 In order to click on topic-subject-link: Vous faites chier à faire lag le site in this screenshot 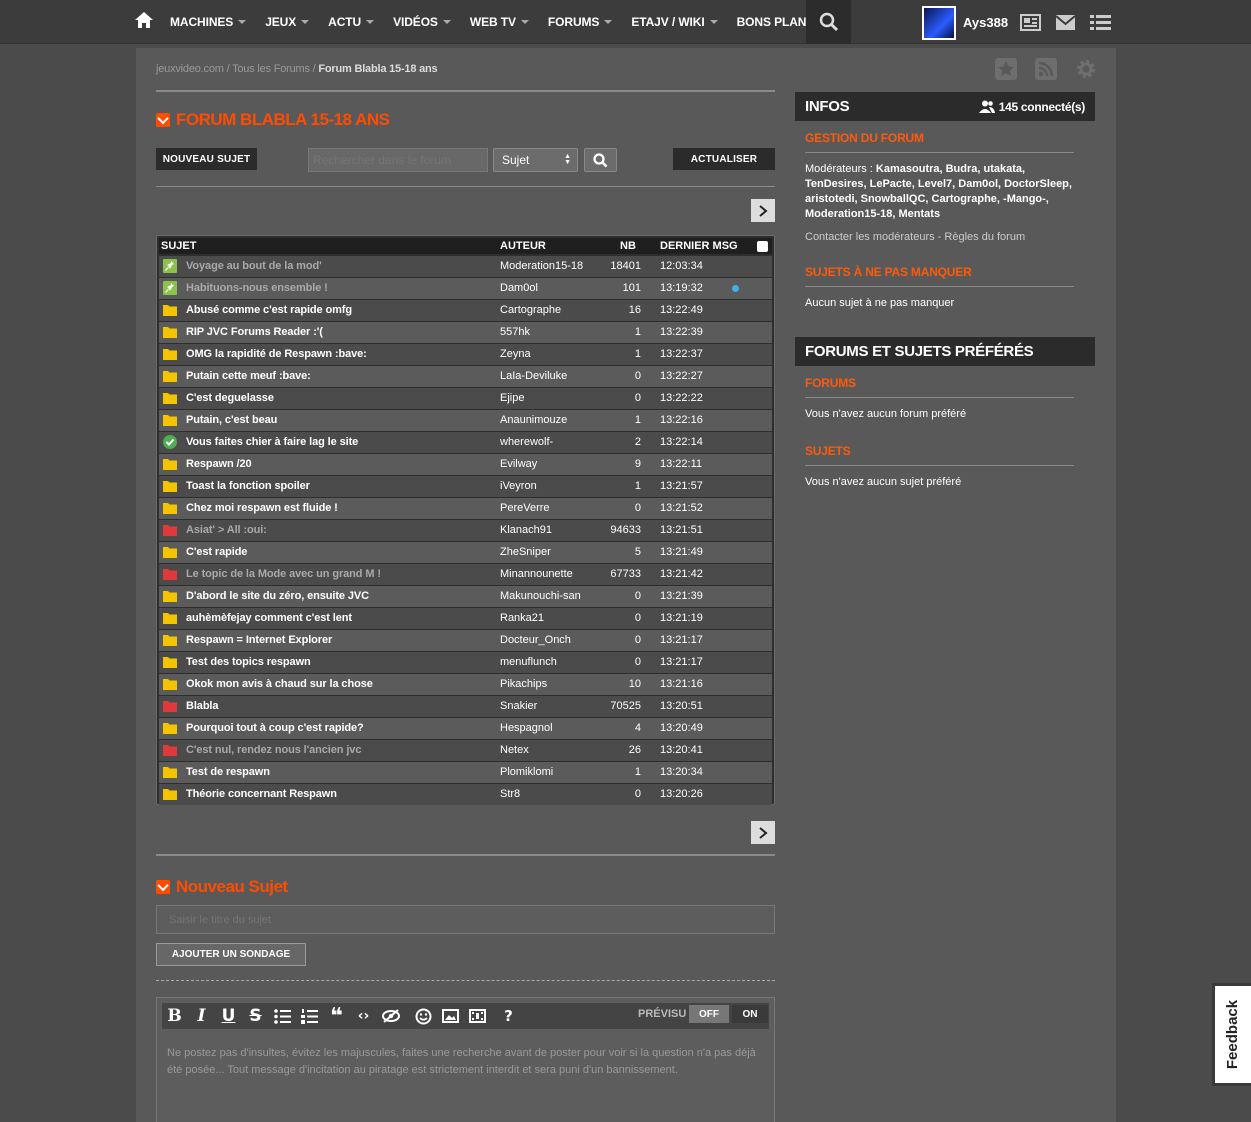, I will do `click(272, 442)`.